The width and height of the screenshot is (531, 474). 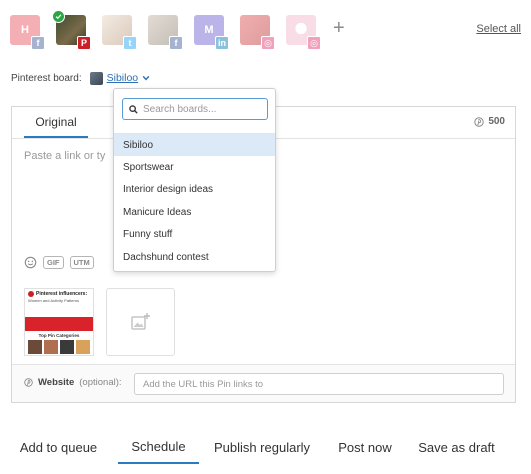 I want to click on board-label: Pinterest board:, so click(x=46, y=78).